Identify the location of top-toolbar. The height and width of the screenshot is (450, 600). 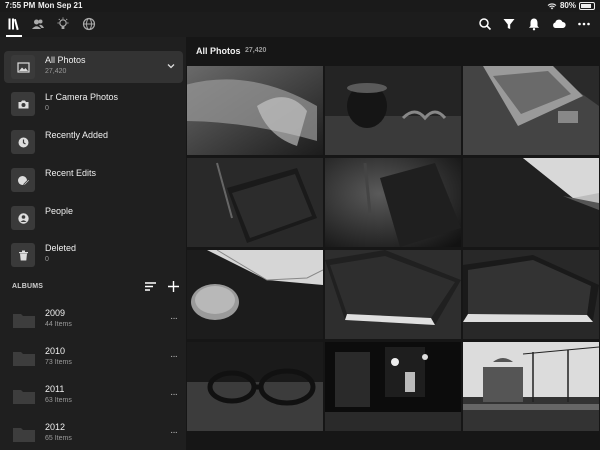
(300, 24).